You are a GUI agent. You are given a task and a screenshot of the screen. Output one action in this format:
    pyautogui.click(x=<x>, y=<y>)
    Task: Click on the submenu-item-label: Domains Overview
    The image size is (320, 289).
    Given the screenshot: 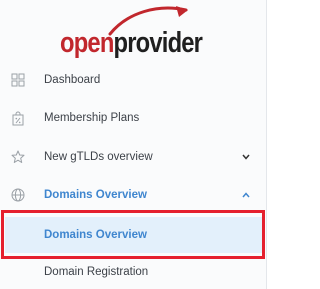 What is the action you would take?
    pyautogui.click(x=95, y=235)
    